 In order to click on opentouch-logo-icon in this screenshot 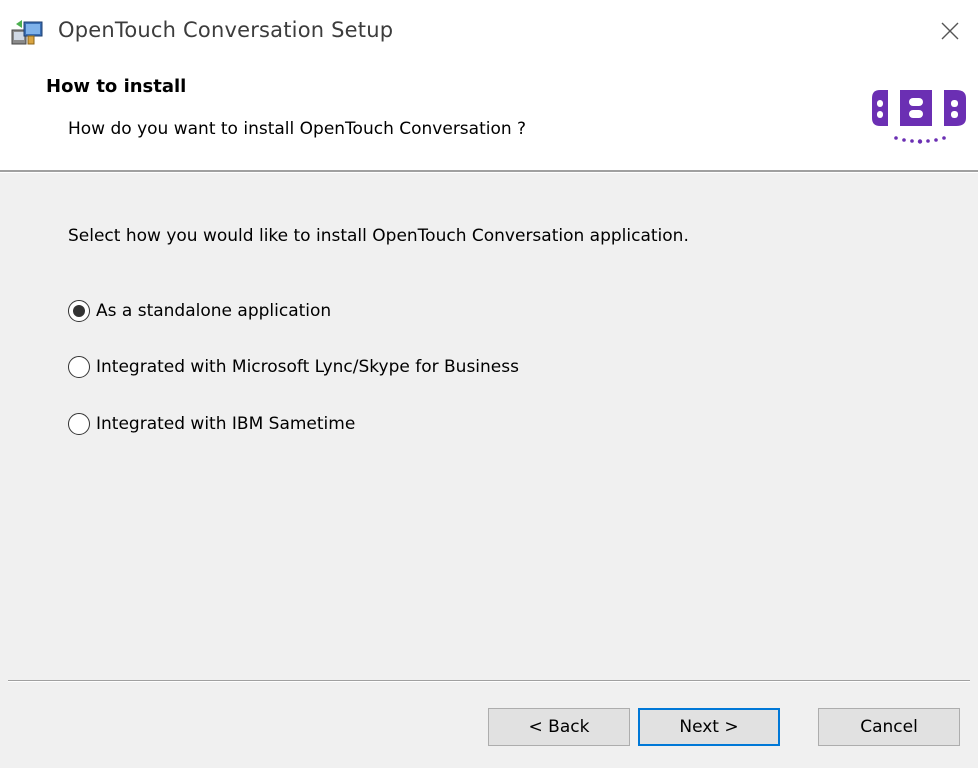, I will do `click(919, 117)`.